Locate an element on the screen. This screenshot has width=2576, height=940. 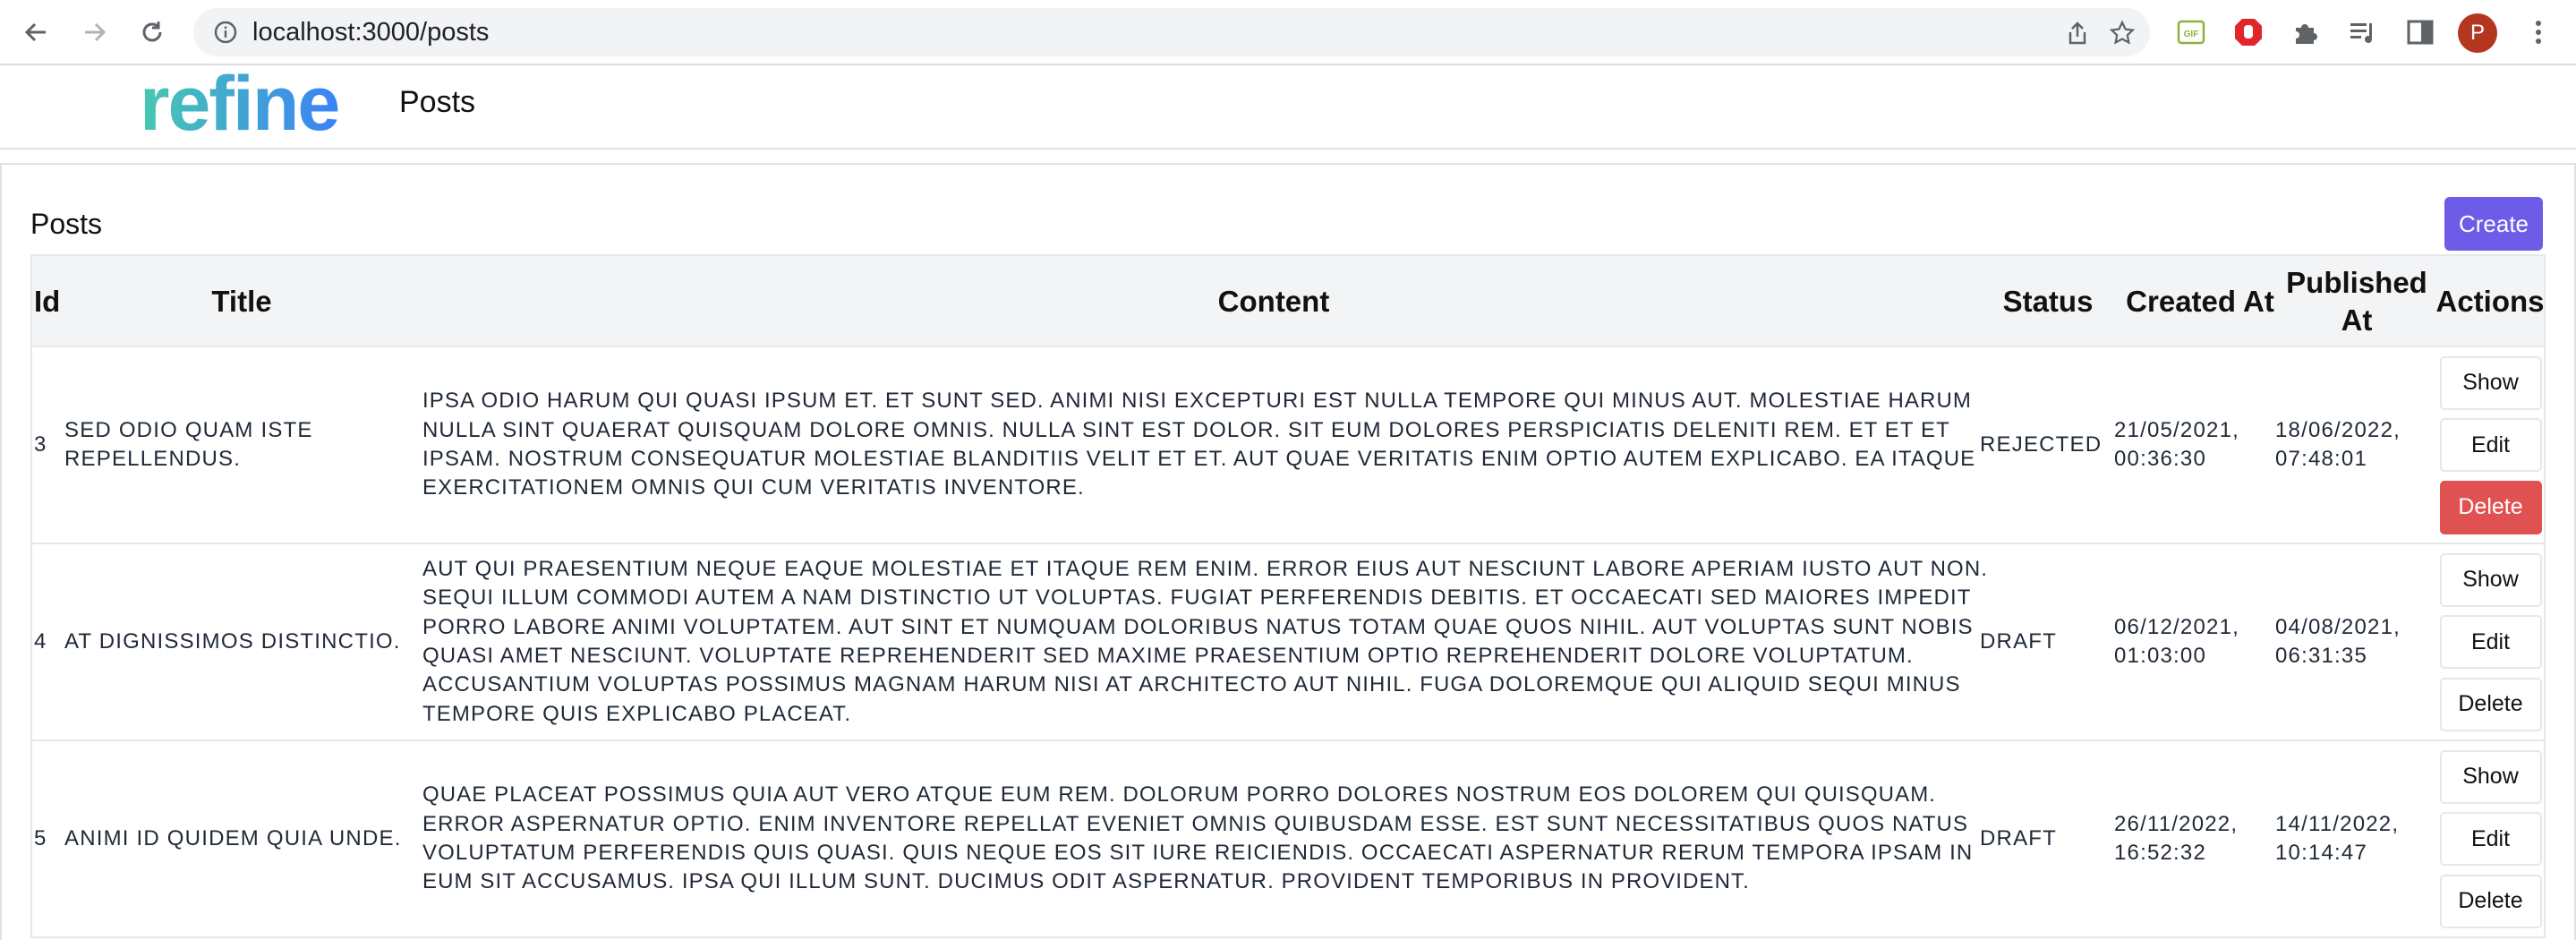
back-arrow-icon is located at coordinates (36, 32).